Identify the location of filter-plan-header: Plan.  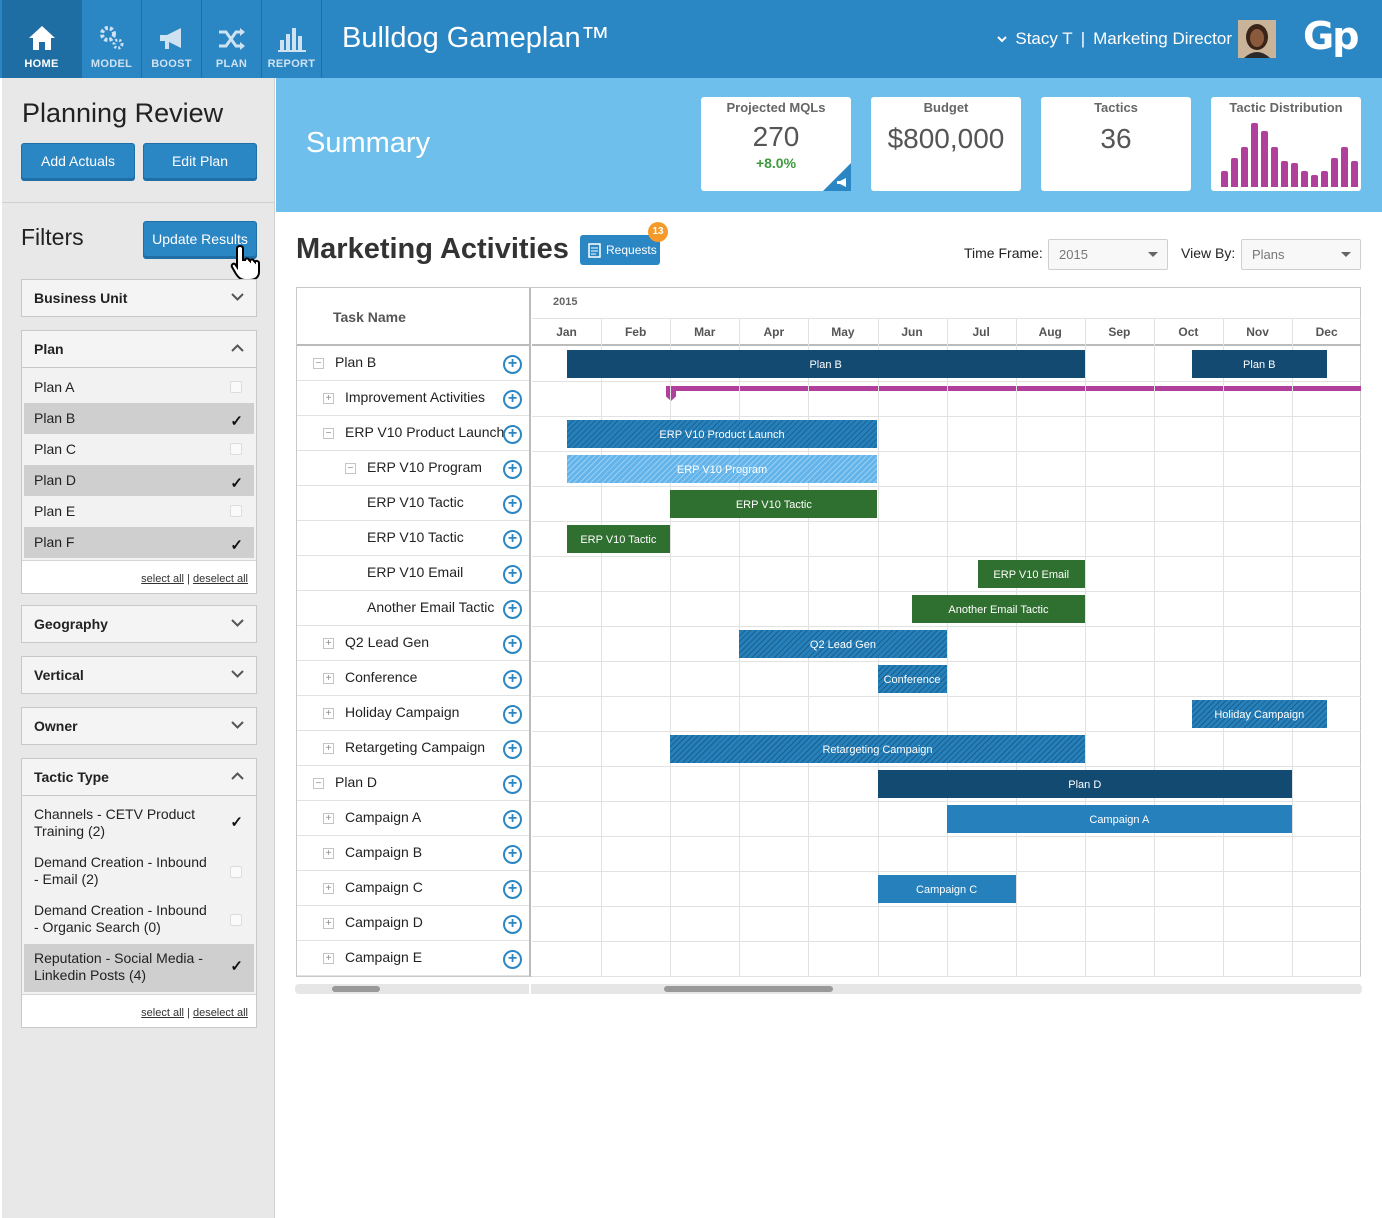
(139, 349).